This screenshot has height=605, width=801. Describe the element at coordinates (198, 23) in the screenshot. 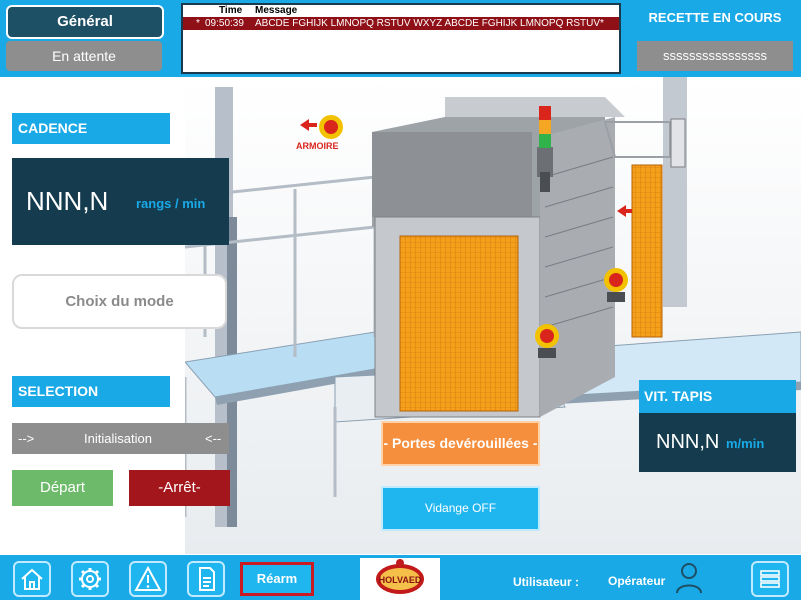

I see `message-flag: *` at that location.